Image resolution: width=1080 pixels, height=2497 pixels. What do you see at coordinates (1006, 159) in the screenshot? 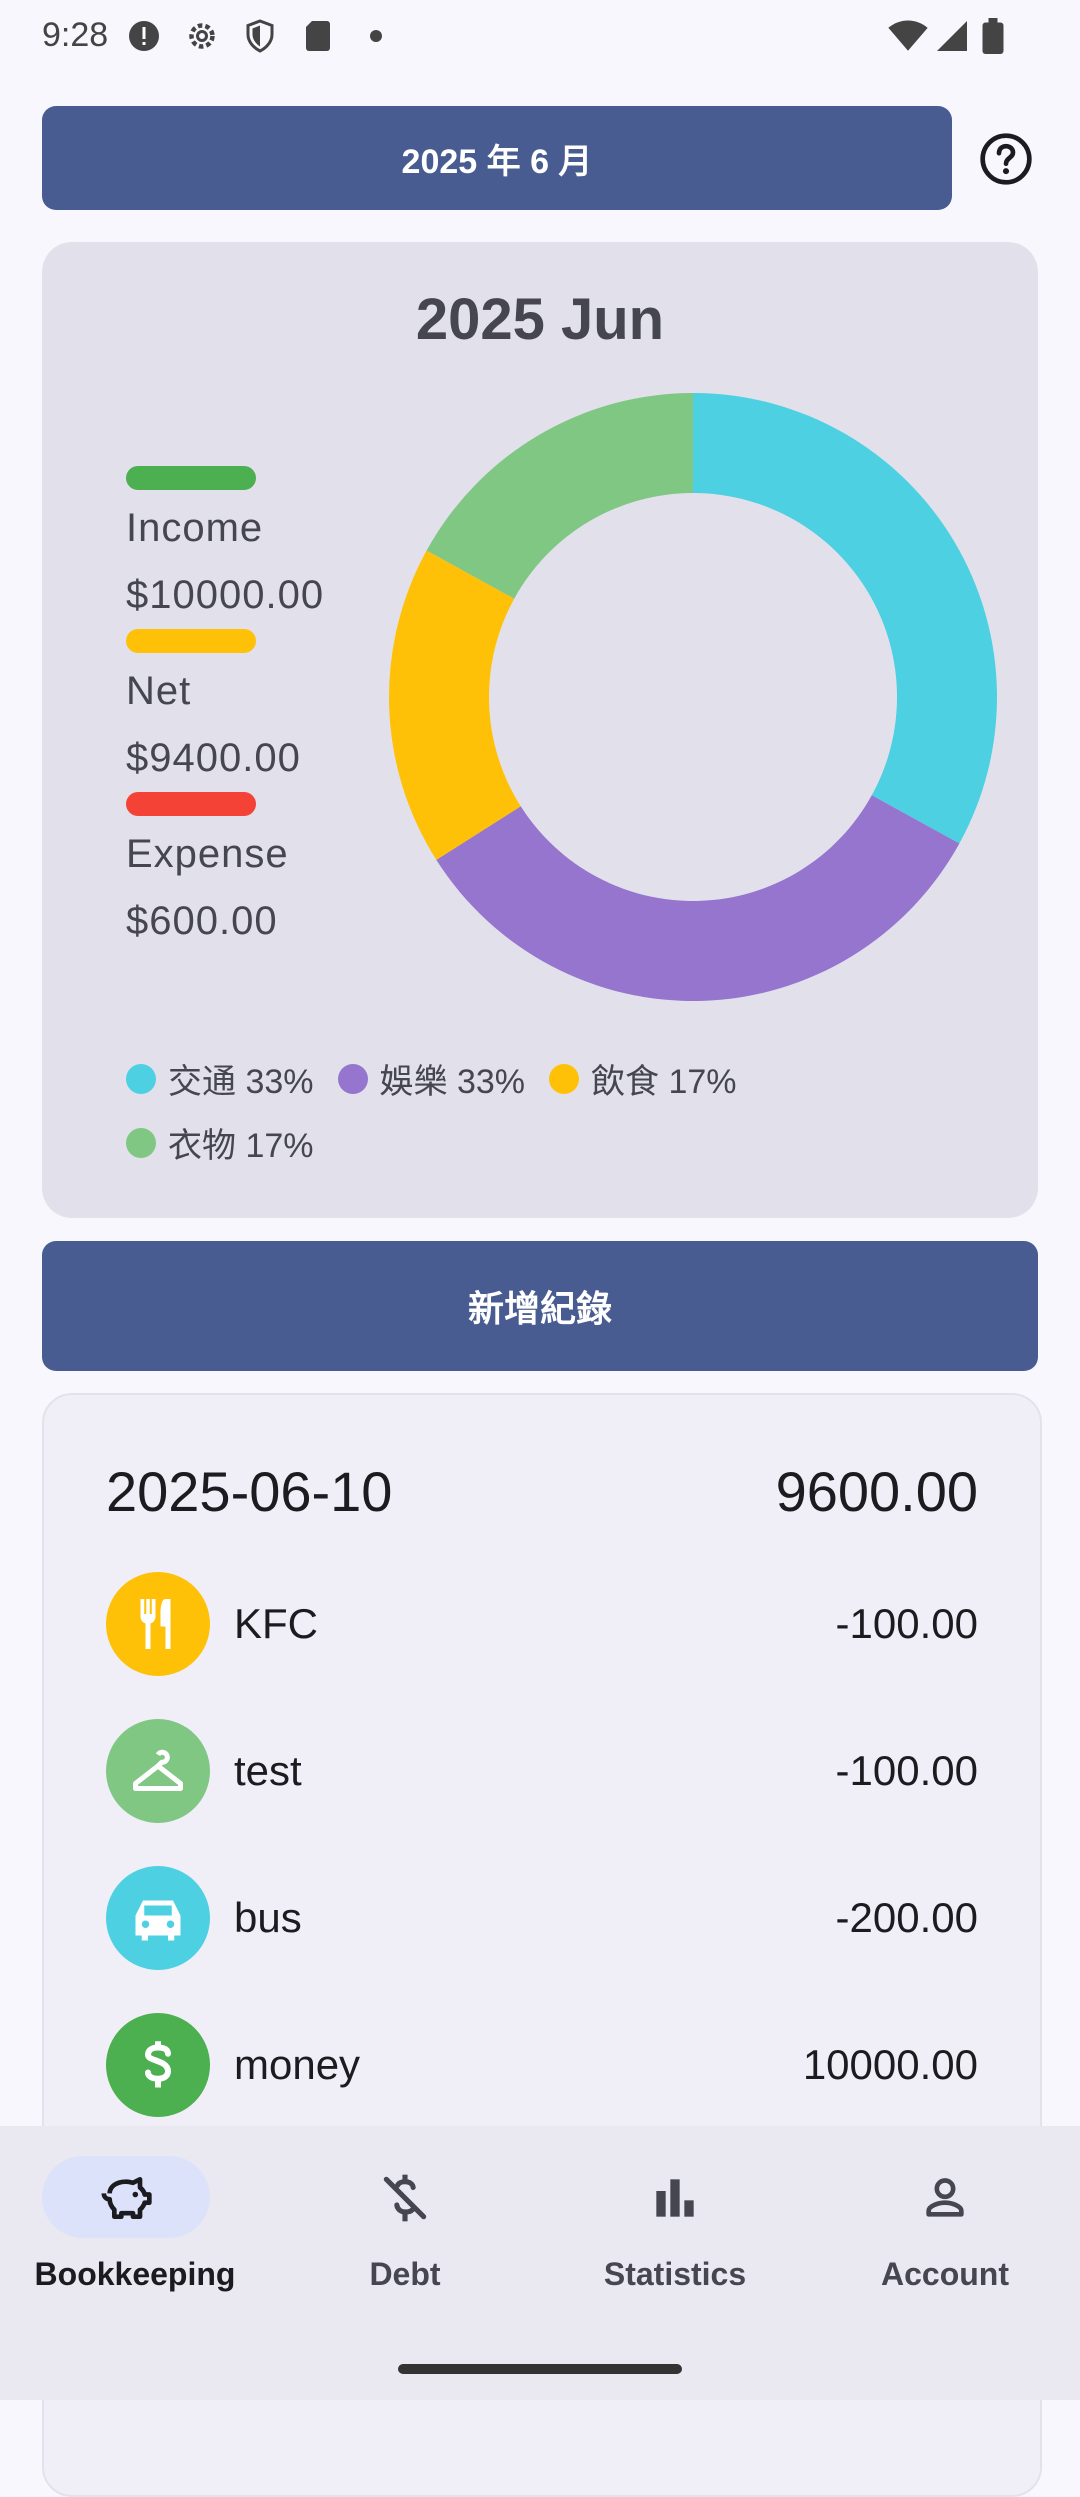
I see `help-circle-icon` at bounding box center [1006, 159].